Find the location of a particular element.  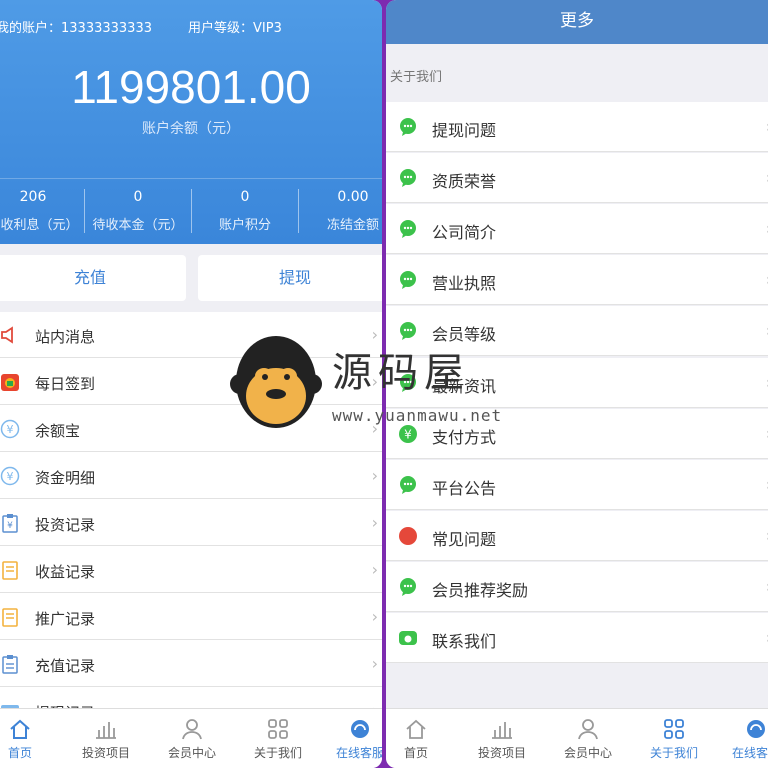

about-list-item-label: 支付方式 is located at coordinates (464, 437).